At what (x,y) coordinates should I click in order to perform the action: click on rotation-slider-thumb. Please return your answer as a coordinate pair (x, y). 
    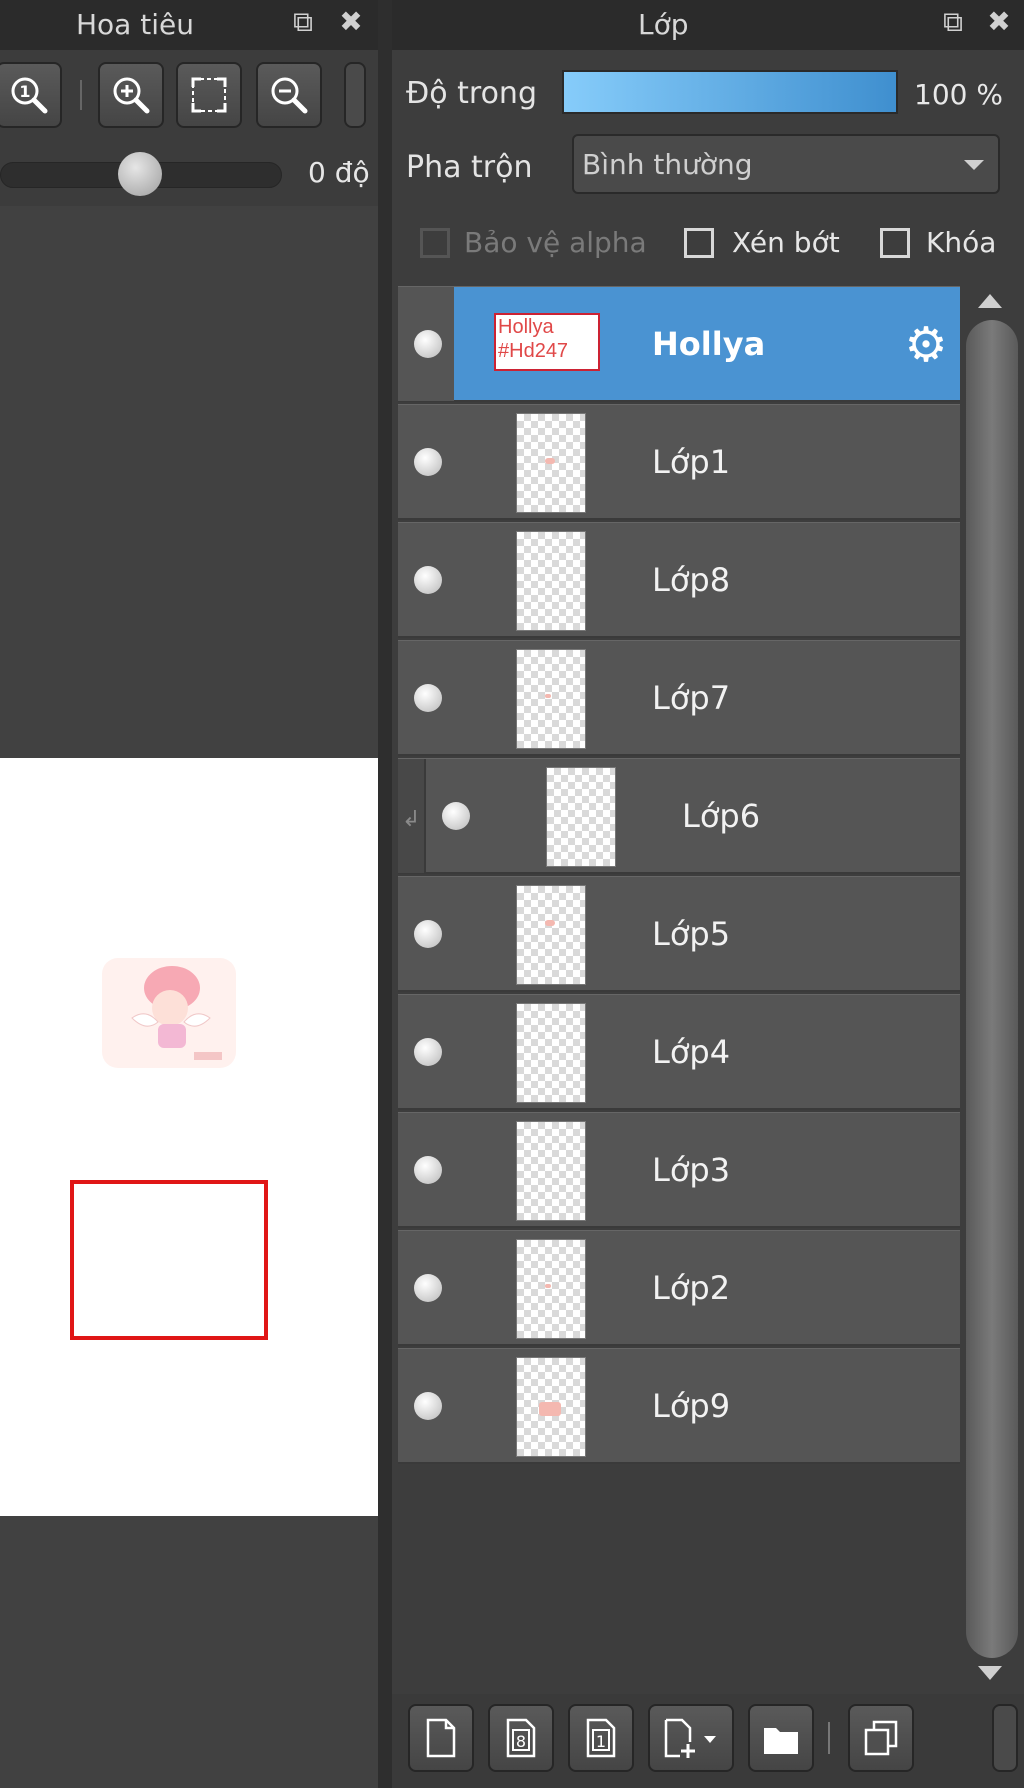
    Looking at the image, I should click on (140, 174).